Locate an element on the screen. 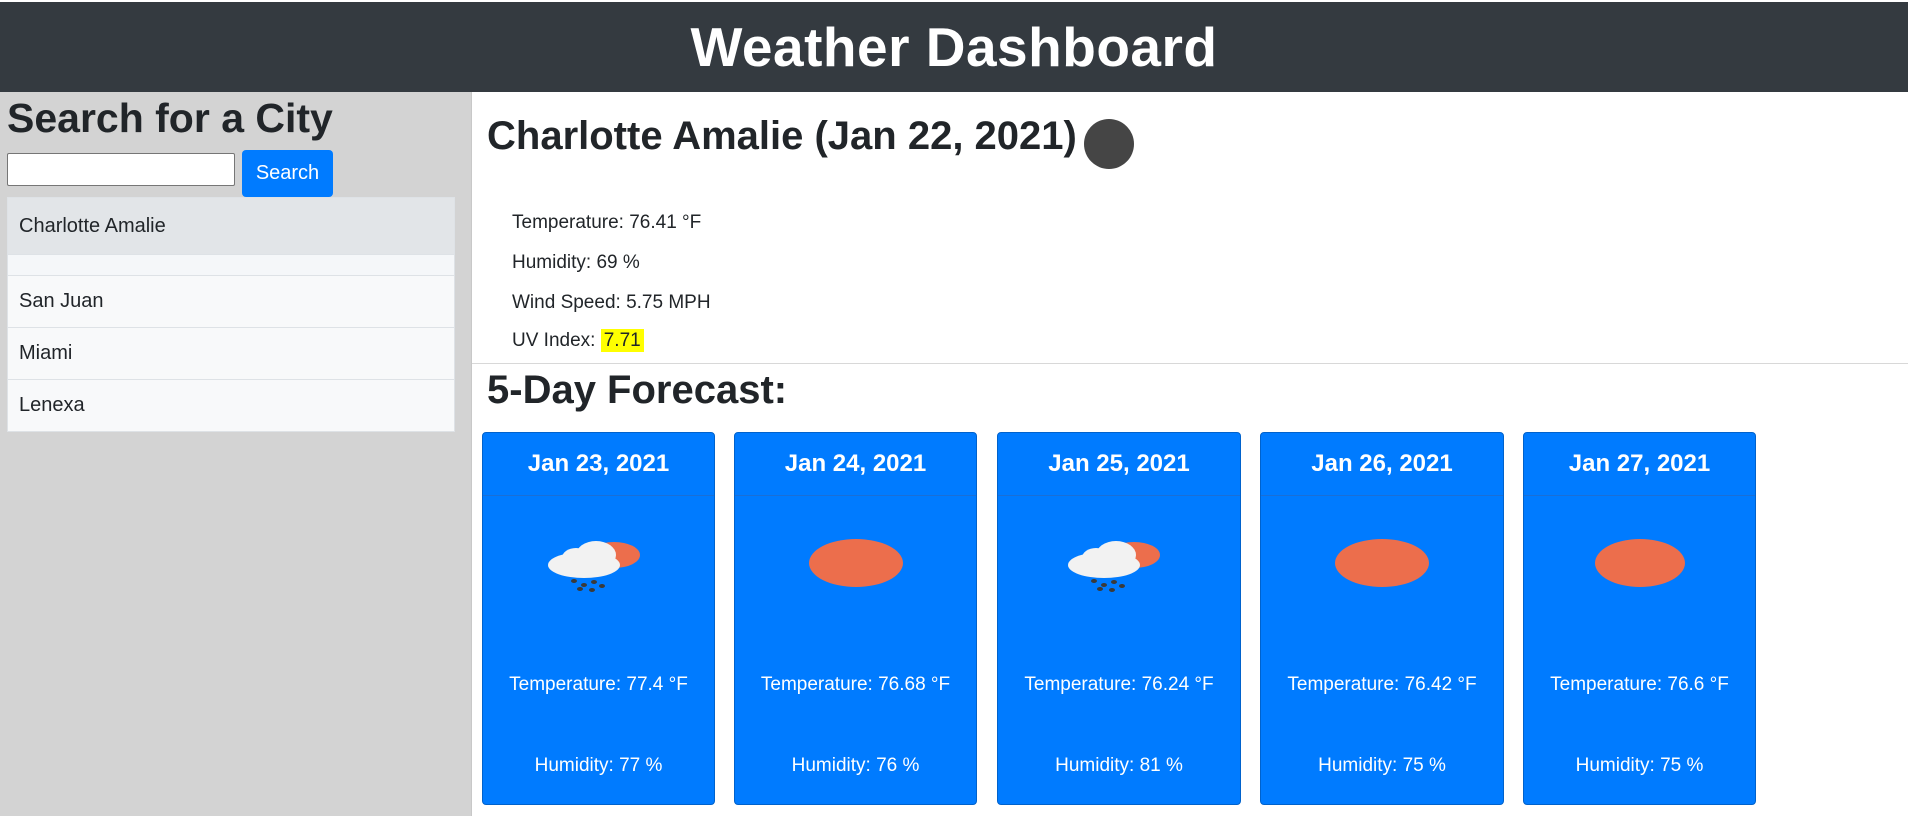 The height and width of the screenshot is (834, 1908). forecast-temperature: Temperature: 76.24 °F is located at coordinates (1119, 684).